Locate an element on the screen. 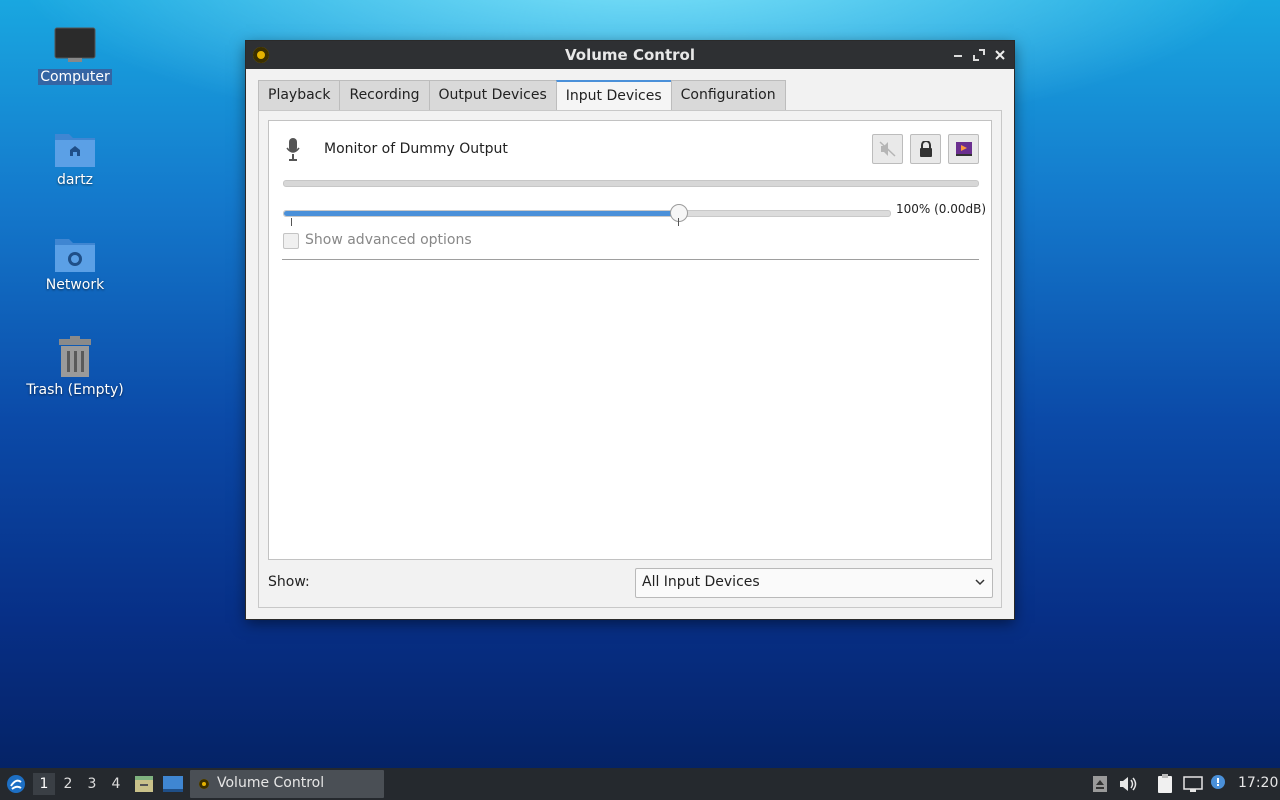 The height and width of the screenshot is (800, 1280). lock-icon is located at coordinates (925, 149).